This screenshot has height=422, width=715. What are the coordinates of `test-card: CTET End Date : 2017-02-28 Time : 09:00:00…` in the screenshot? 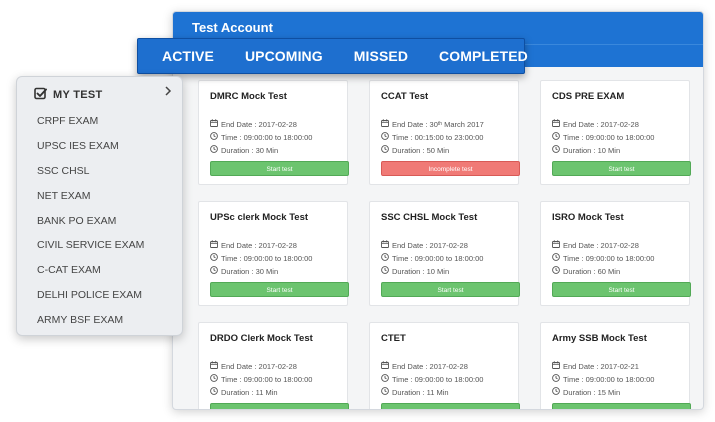 It's located at (444, 365).